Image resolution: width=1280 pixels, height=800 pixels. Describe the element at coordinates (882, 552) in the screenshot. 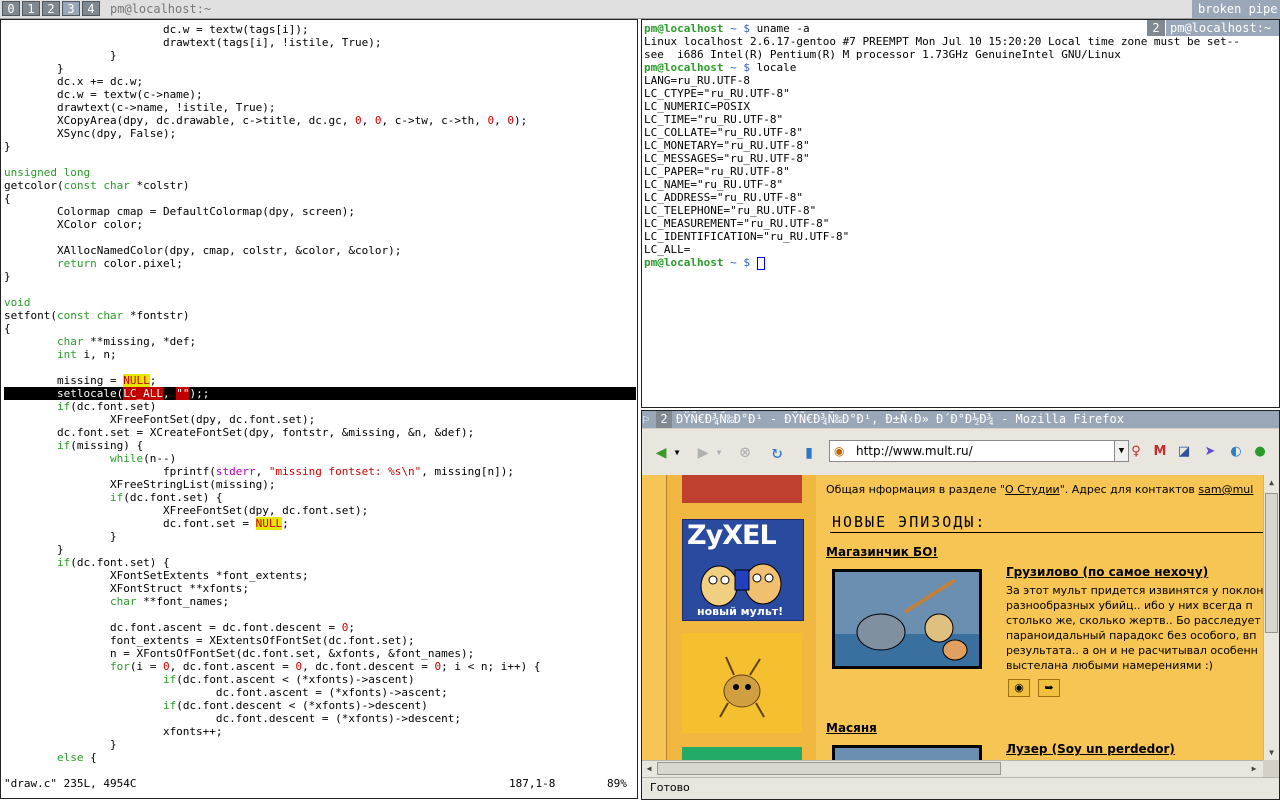

I see `shop-link: Магазинчик БО!` at that location.